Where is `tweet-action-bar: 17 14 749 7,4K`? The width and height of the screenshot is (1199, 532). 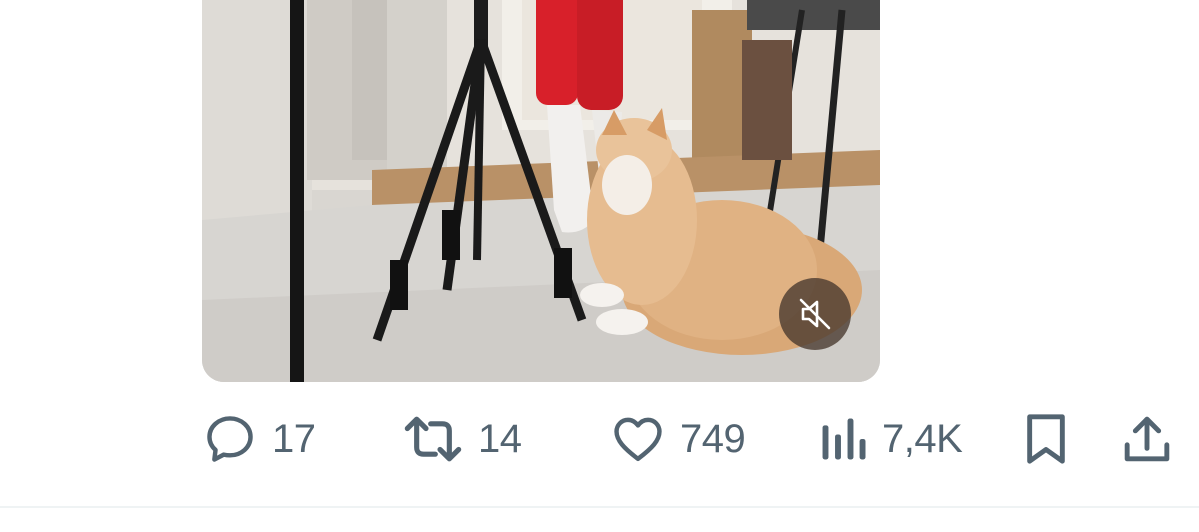
tweet-action-bar: 17 14 749 7,4K is located at coordinates (689, 439).